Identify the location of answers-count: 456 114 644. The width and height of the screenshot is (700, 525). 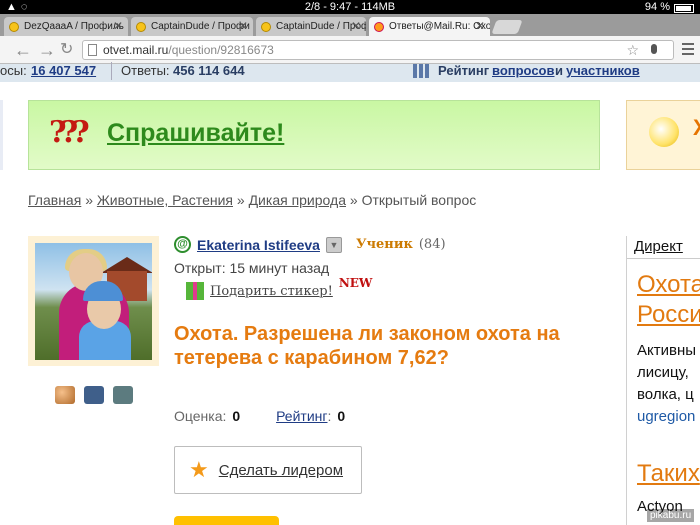
(209, 70).